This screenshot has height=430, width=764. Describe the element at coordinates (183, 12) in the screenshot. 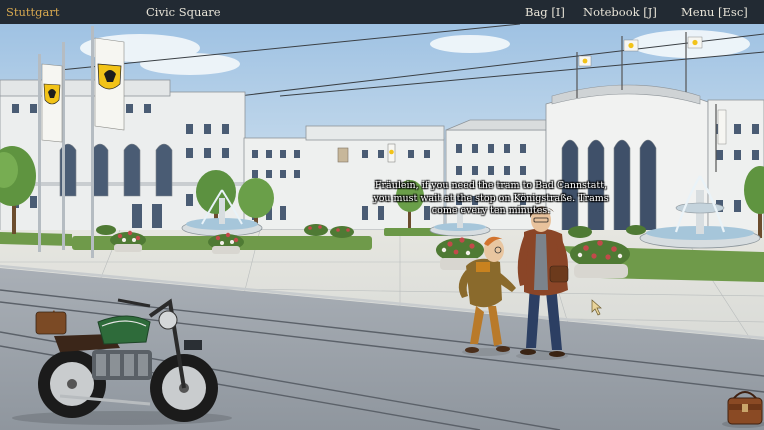

I see `location-name: Civic Square` at that location.